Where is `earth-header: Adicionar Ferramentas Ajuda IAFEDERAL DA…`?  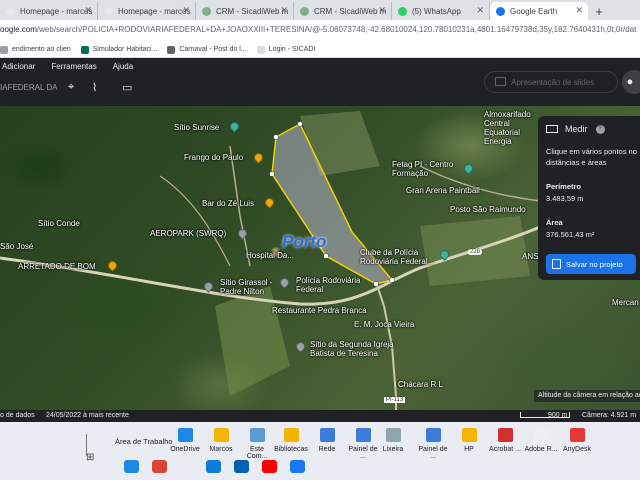 earth-header: Adicionar Ferramentas Ajuda IAFEDERAL DA… is located at coordinates (320, 82).